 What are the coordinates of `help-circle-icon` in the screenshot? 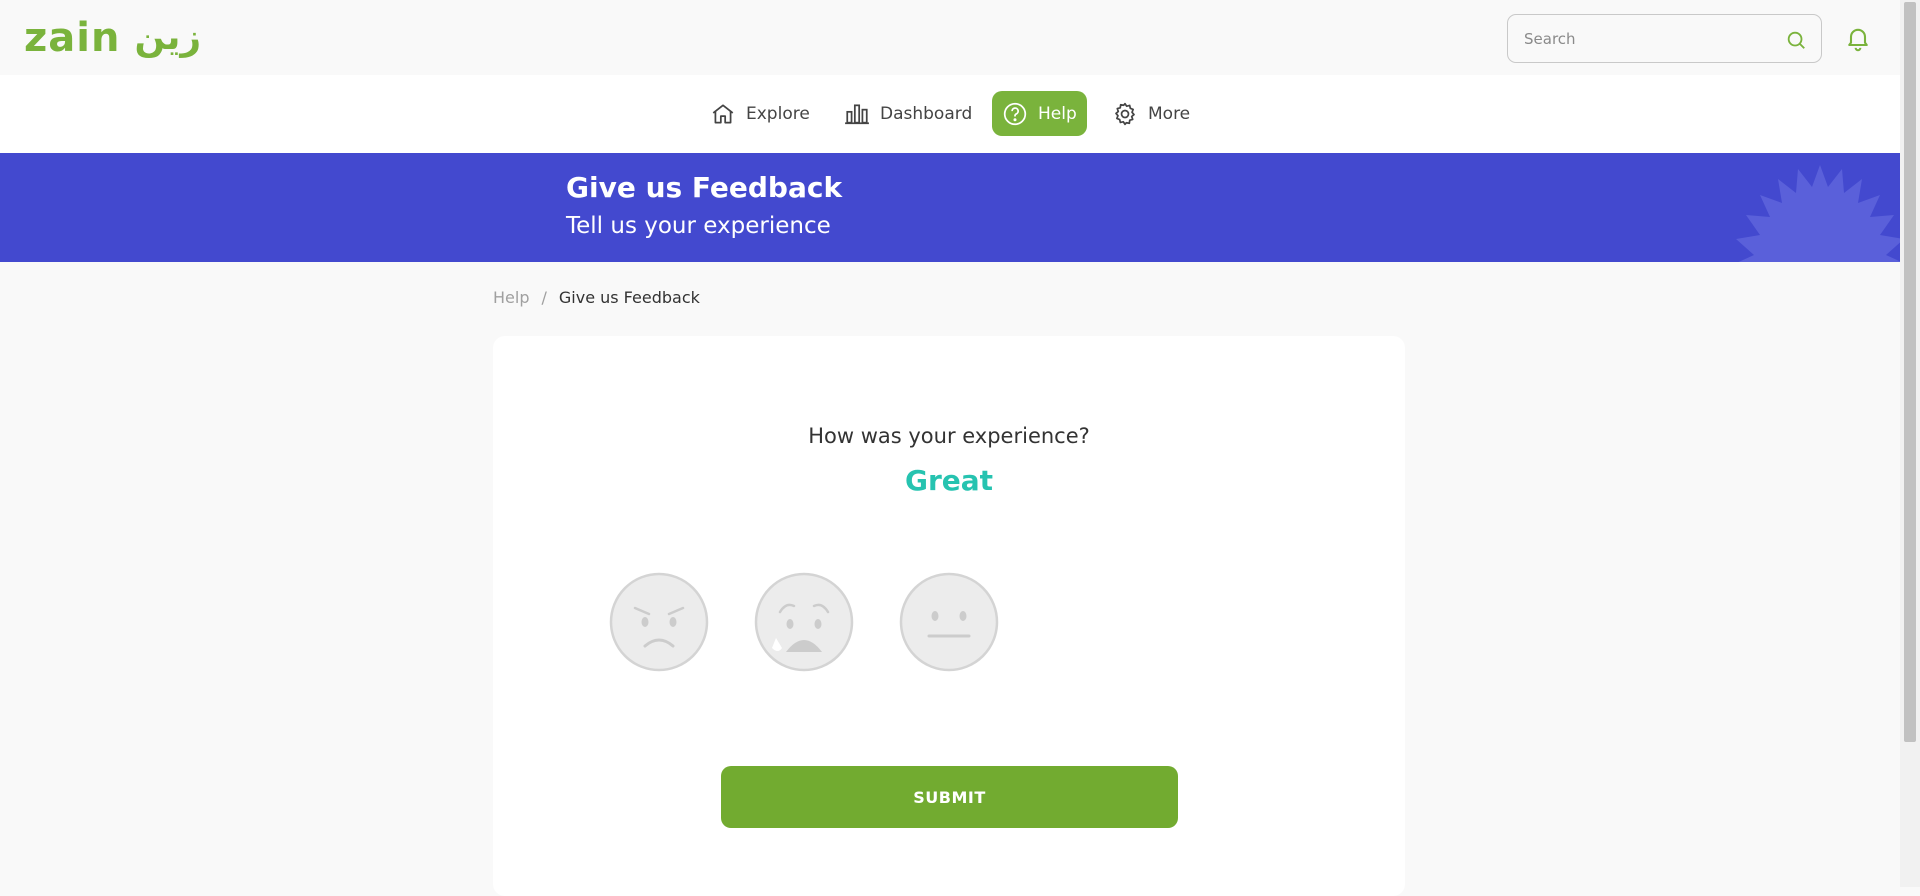 It's located at (1015, 113).